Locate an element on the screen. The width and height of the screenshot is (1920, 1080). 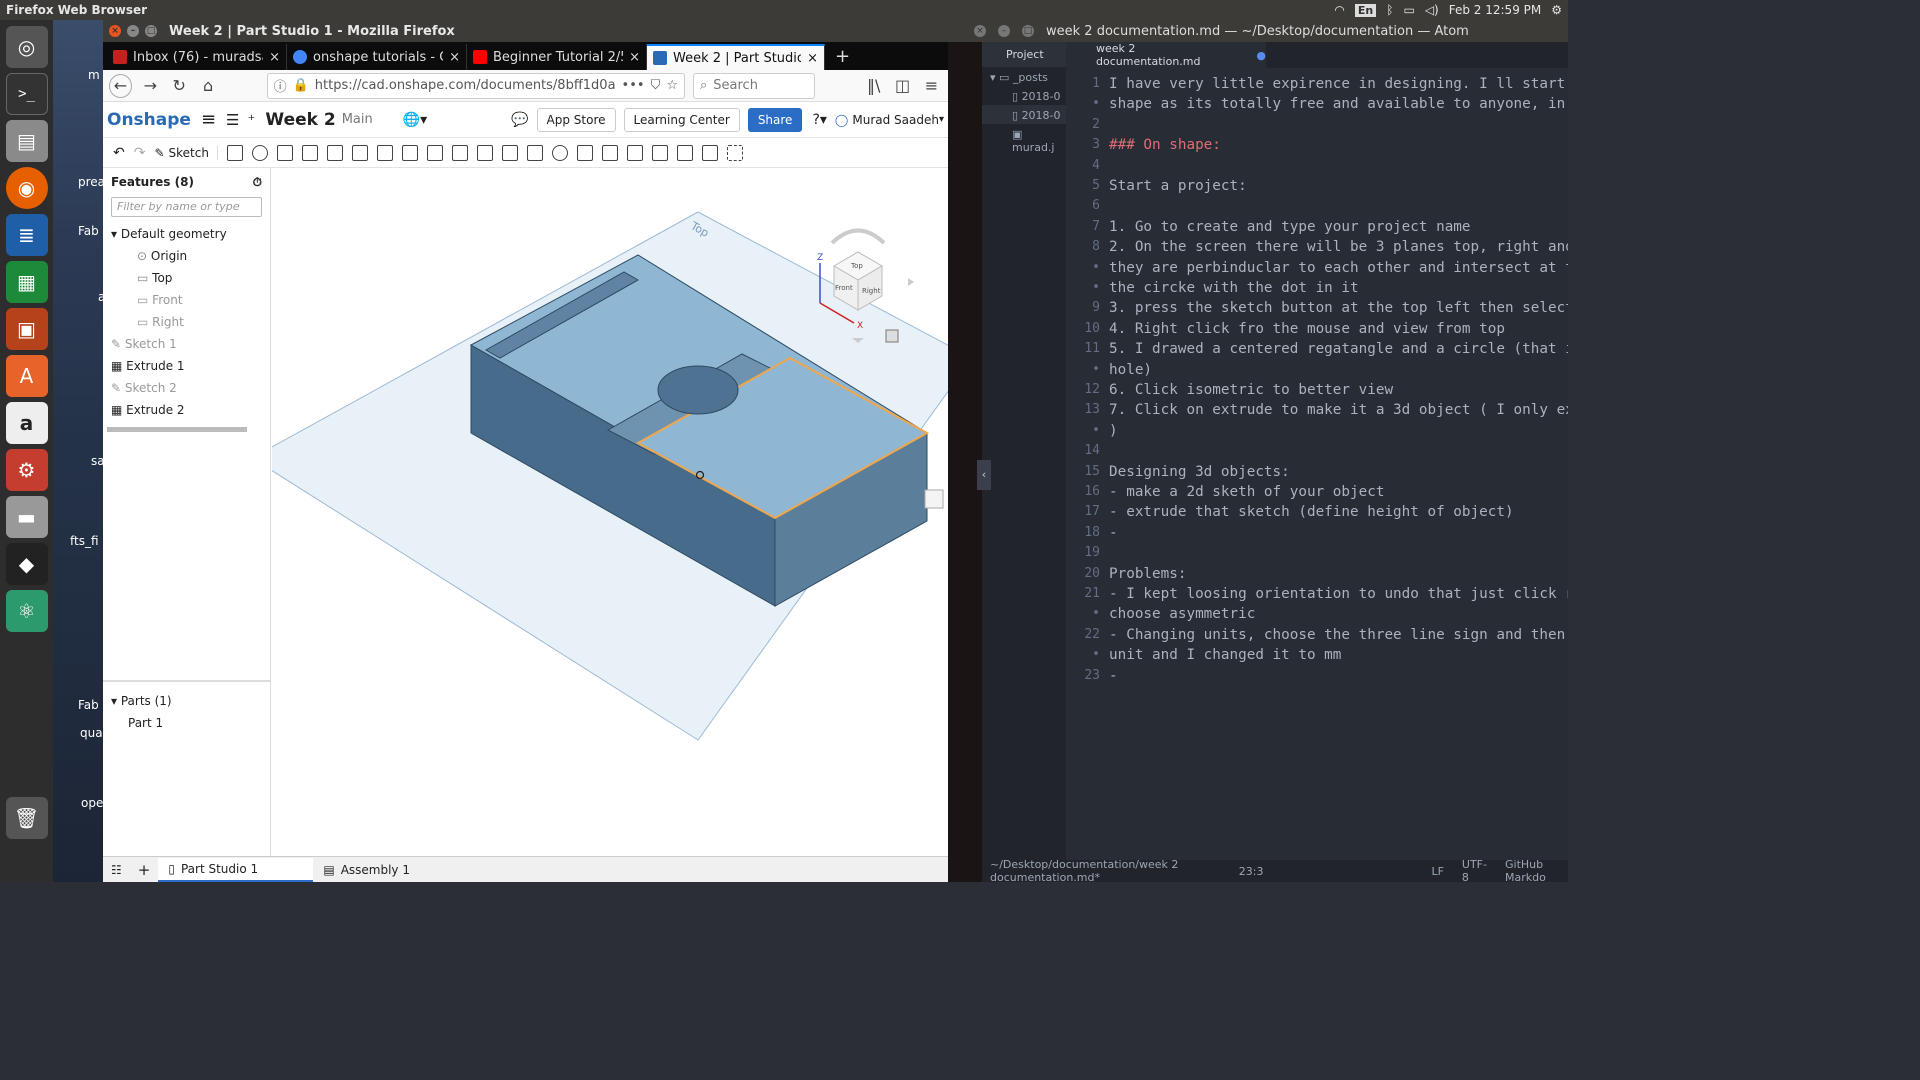
calc-icon: ▦ is located at coordinates (26, 282).